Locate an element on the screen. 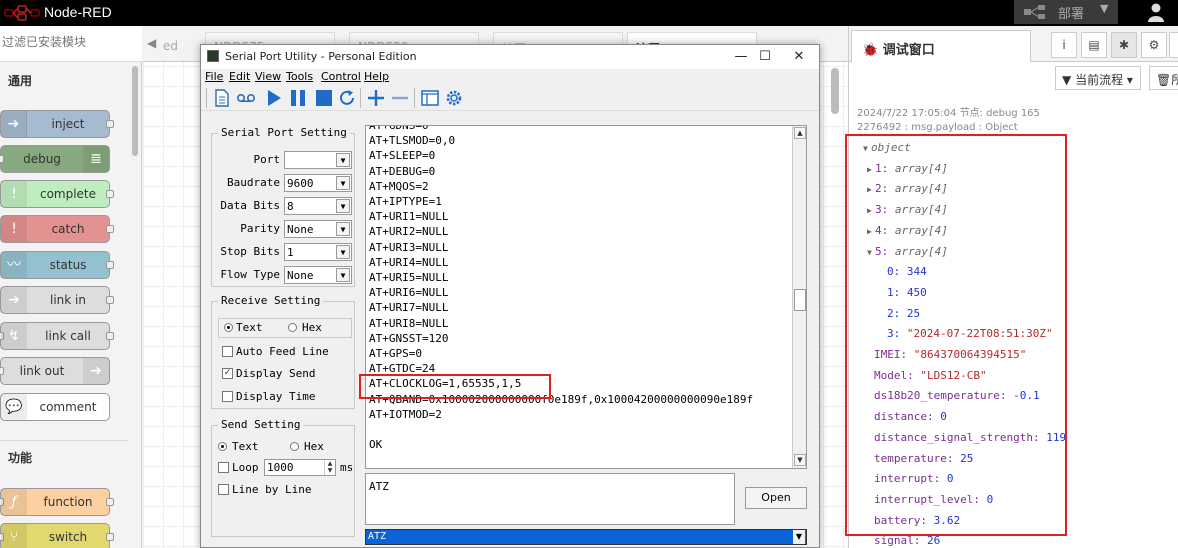 The width and height of the screenshot is (1178, 548). display-time-checkbox is located at coordinates (227, 396).